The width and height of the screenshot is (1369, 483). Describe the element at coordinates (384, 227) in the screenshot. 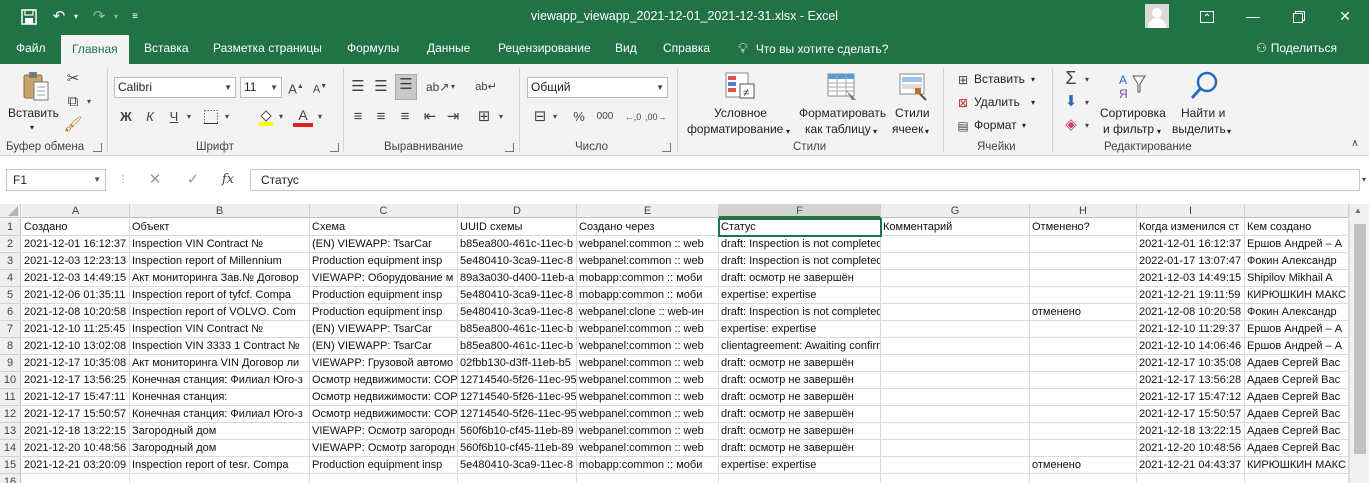

I see `header-cell: Схема` at that location.